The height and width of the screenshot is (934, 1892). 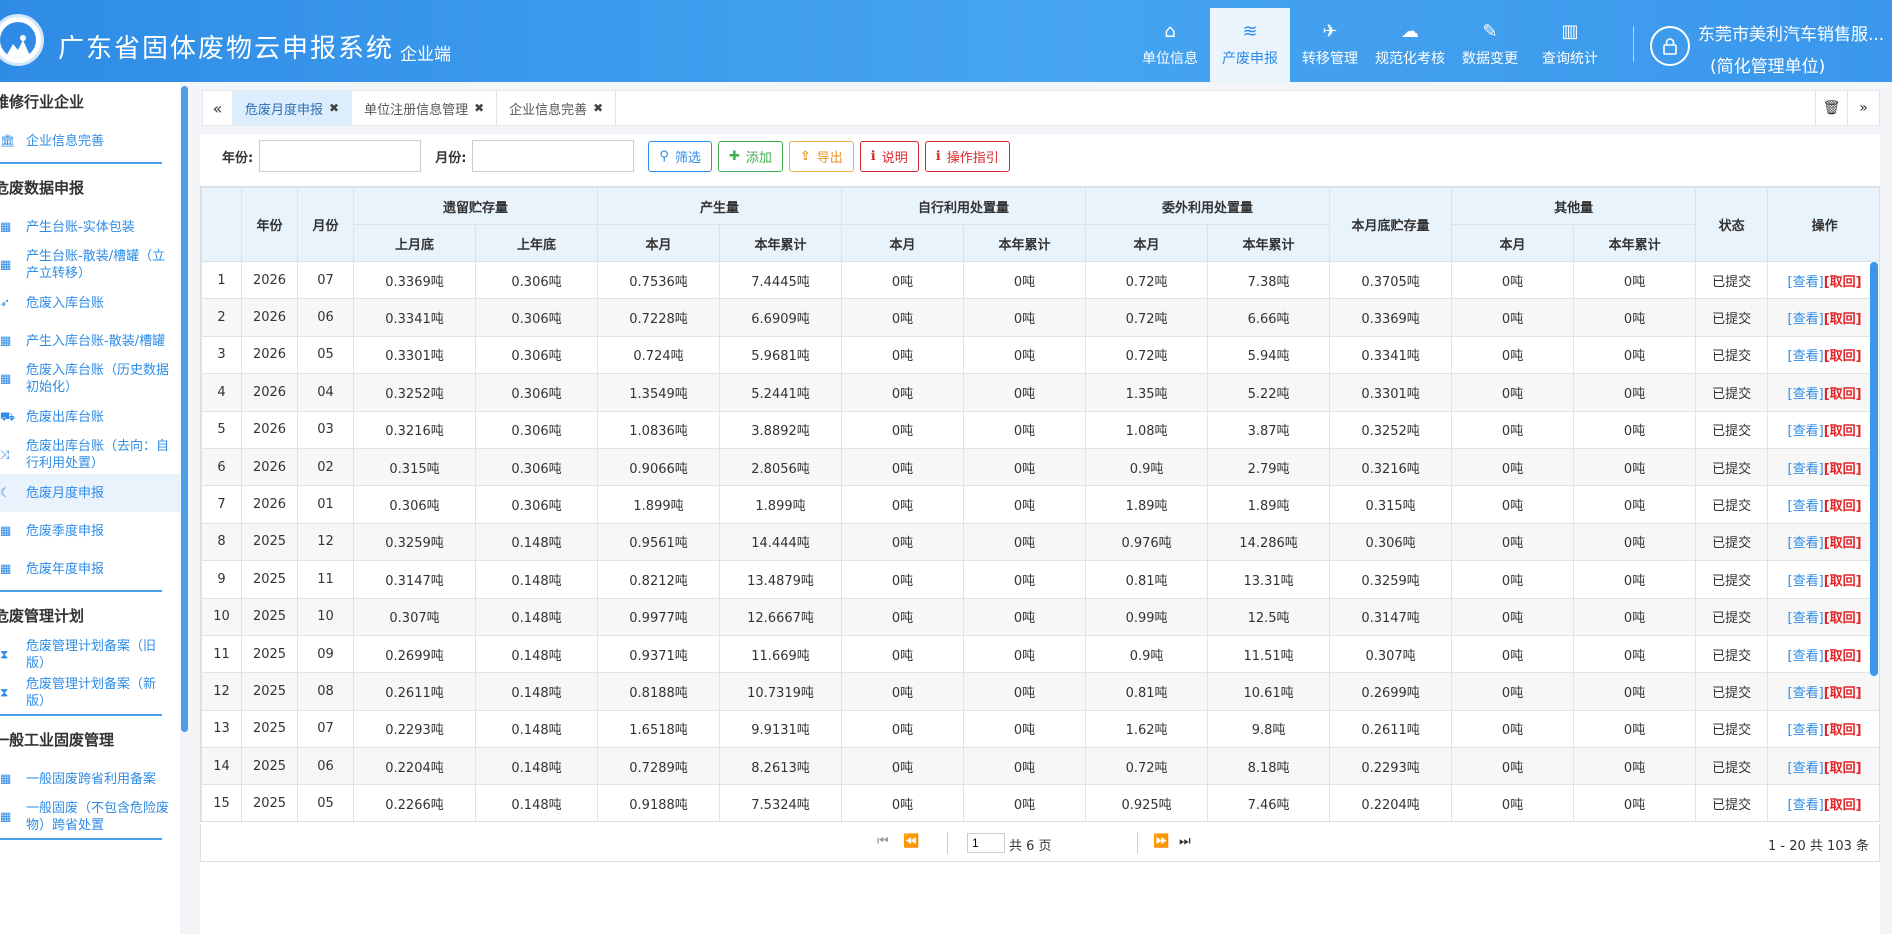 What do you see at coordinates (1391, 317) in the screenshot?
I see `table-cell: 0.3369吨` at bounding box center [1391, 317].